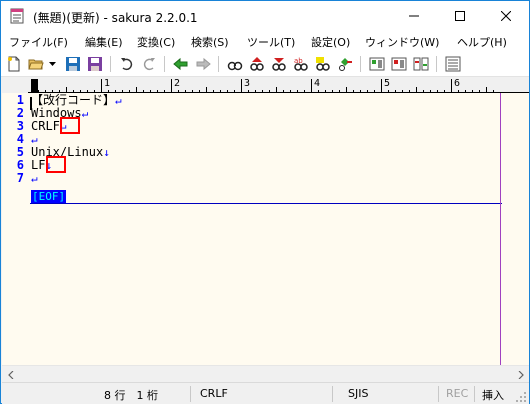 The height and width of the screenshot is (404, 530). I want to click on search-prev-button, so click(257, 64).